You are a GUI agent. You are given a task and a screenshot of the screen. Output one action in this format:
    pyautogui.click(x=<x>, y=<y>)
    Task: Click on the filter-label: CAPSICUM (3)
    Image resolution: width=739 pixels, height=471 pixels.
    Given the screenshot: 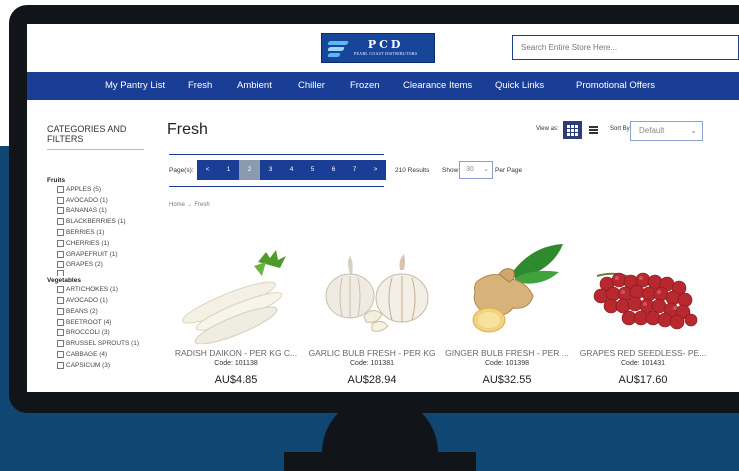 What is the action you would take?
    pyautogui.click(x=88, y=365)
    